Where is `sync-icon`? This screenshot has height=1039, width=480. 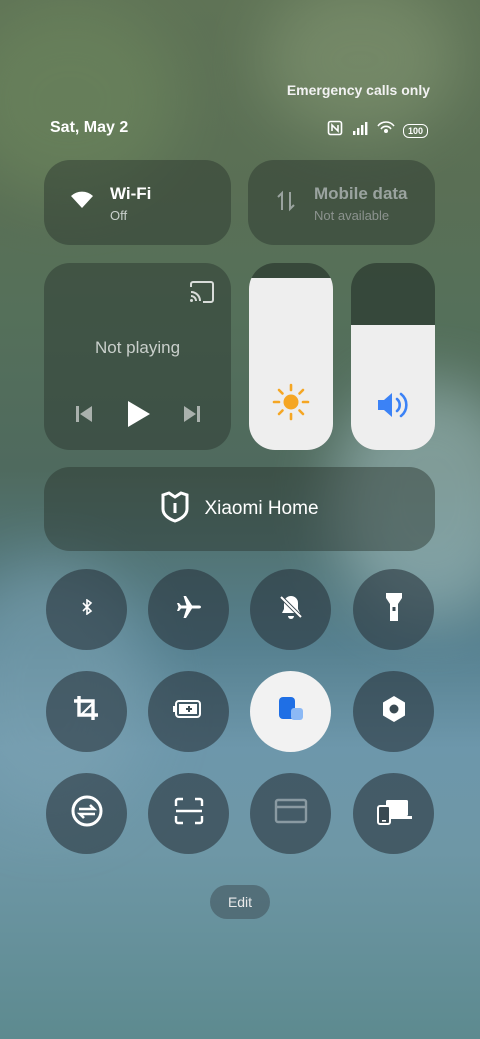
sync-icon is located at coordinates (87, 813).